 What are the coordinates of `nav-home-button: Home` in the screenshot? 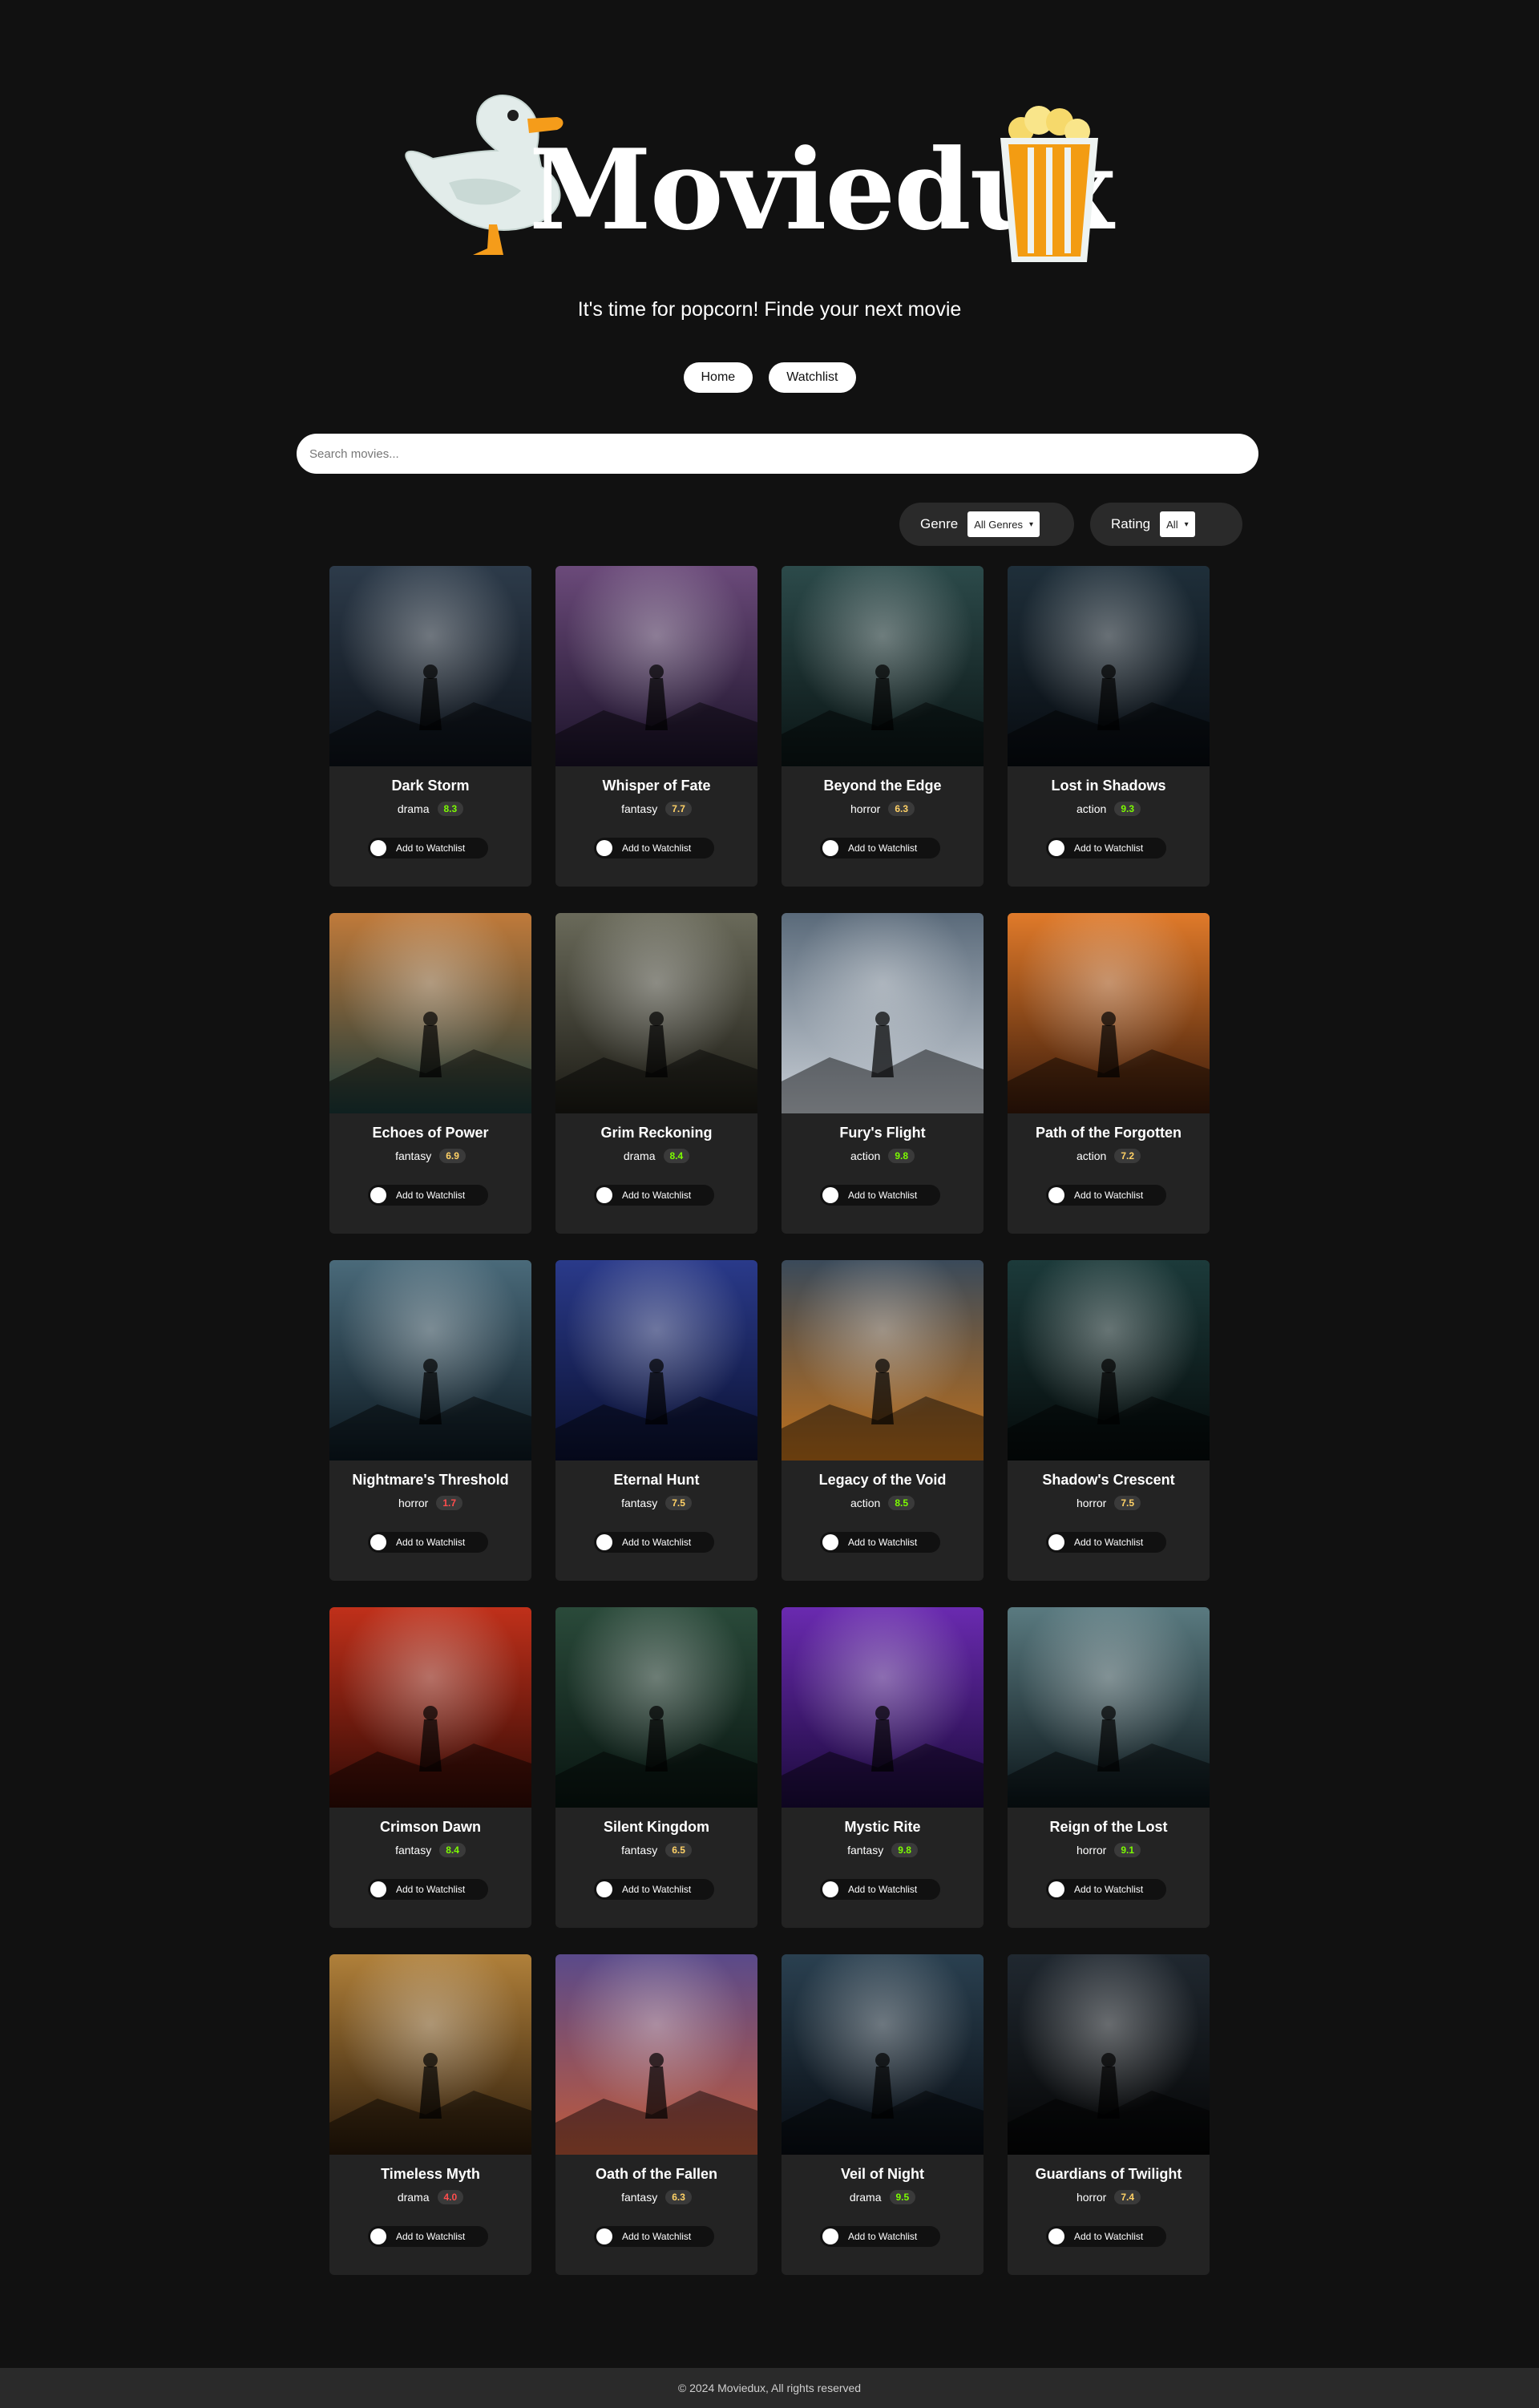 It's located at (718, 377).